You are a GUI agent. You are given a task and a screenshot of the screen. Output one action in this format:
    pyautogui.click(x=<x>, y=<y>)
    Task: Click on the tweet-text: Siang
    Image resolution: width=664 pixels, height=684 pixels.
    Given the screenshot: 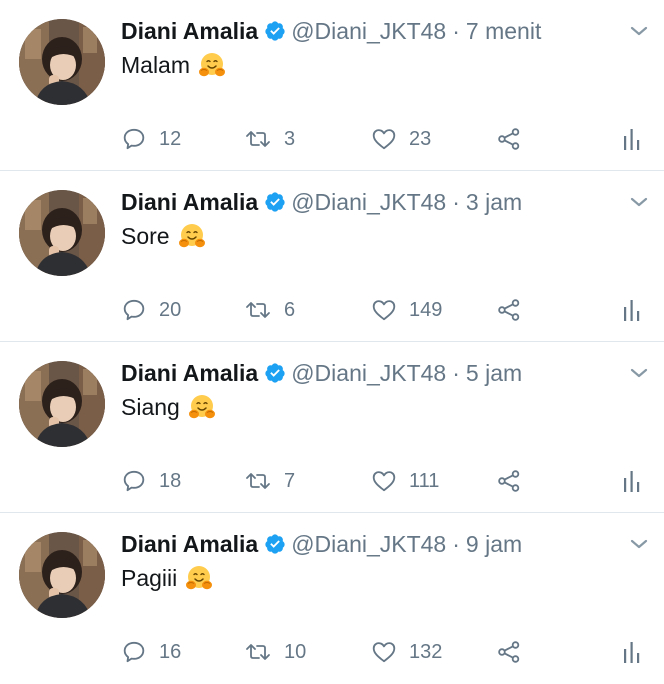 What is the action you would take?
    pyautogui.click(x=168, y=407)
    